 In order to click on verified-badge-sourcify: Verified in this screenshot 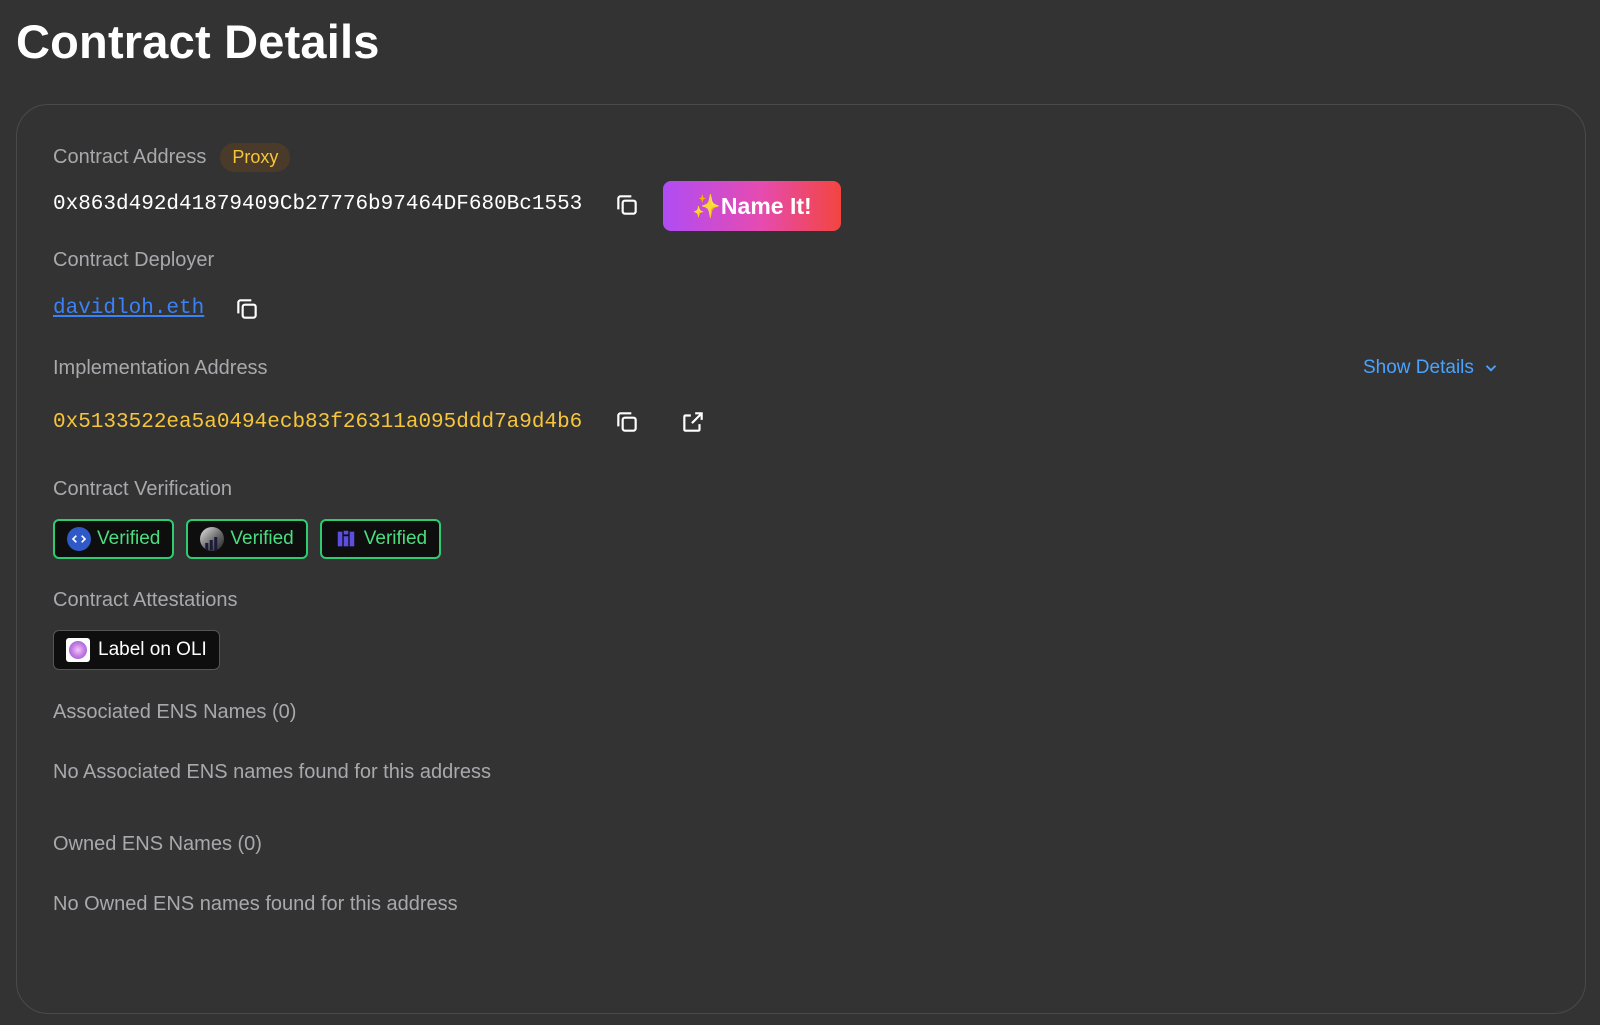, I will do `click(114, 539)`.